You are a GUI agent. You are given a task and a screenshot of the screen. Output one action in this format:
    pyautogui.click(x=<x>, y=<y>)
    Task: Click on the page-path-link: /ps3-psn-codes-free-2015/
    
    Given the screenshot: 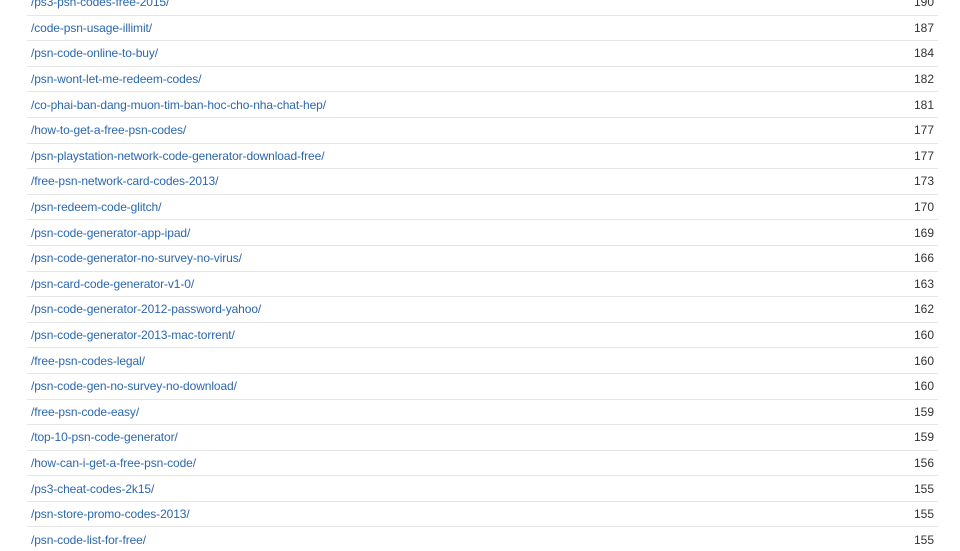 What is the action you would take?
    pyautogui.click(x=100, y=4)
    